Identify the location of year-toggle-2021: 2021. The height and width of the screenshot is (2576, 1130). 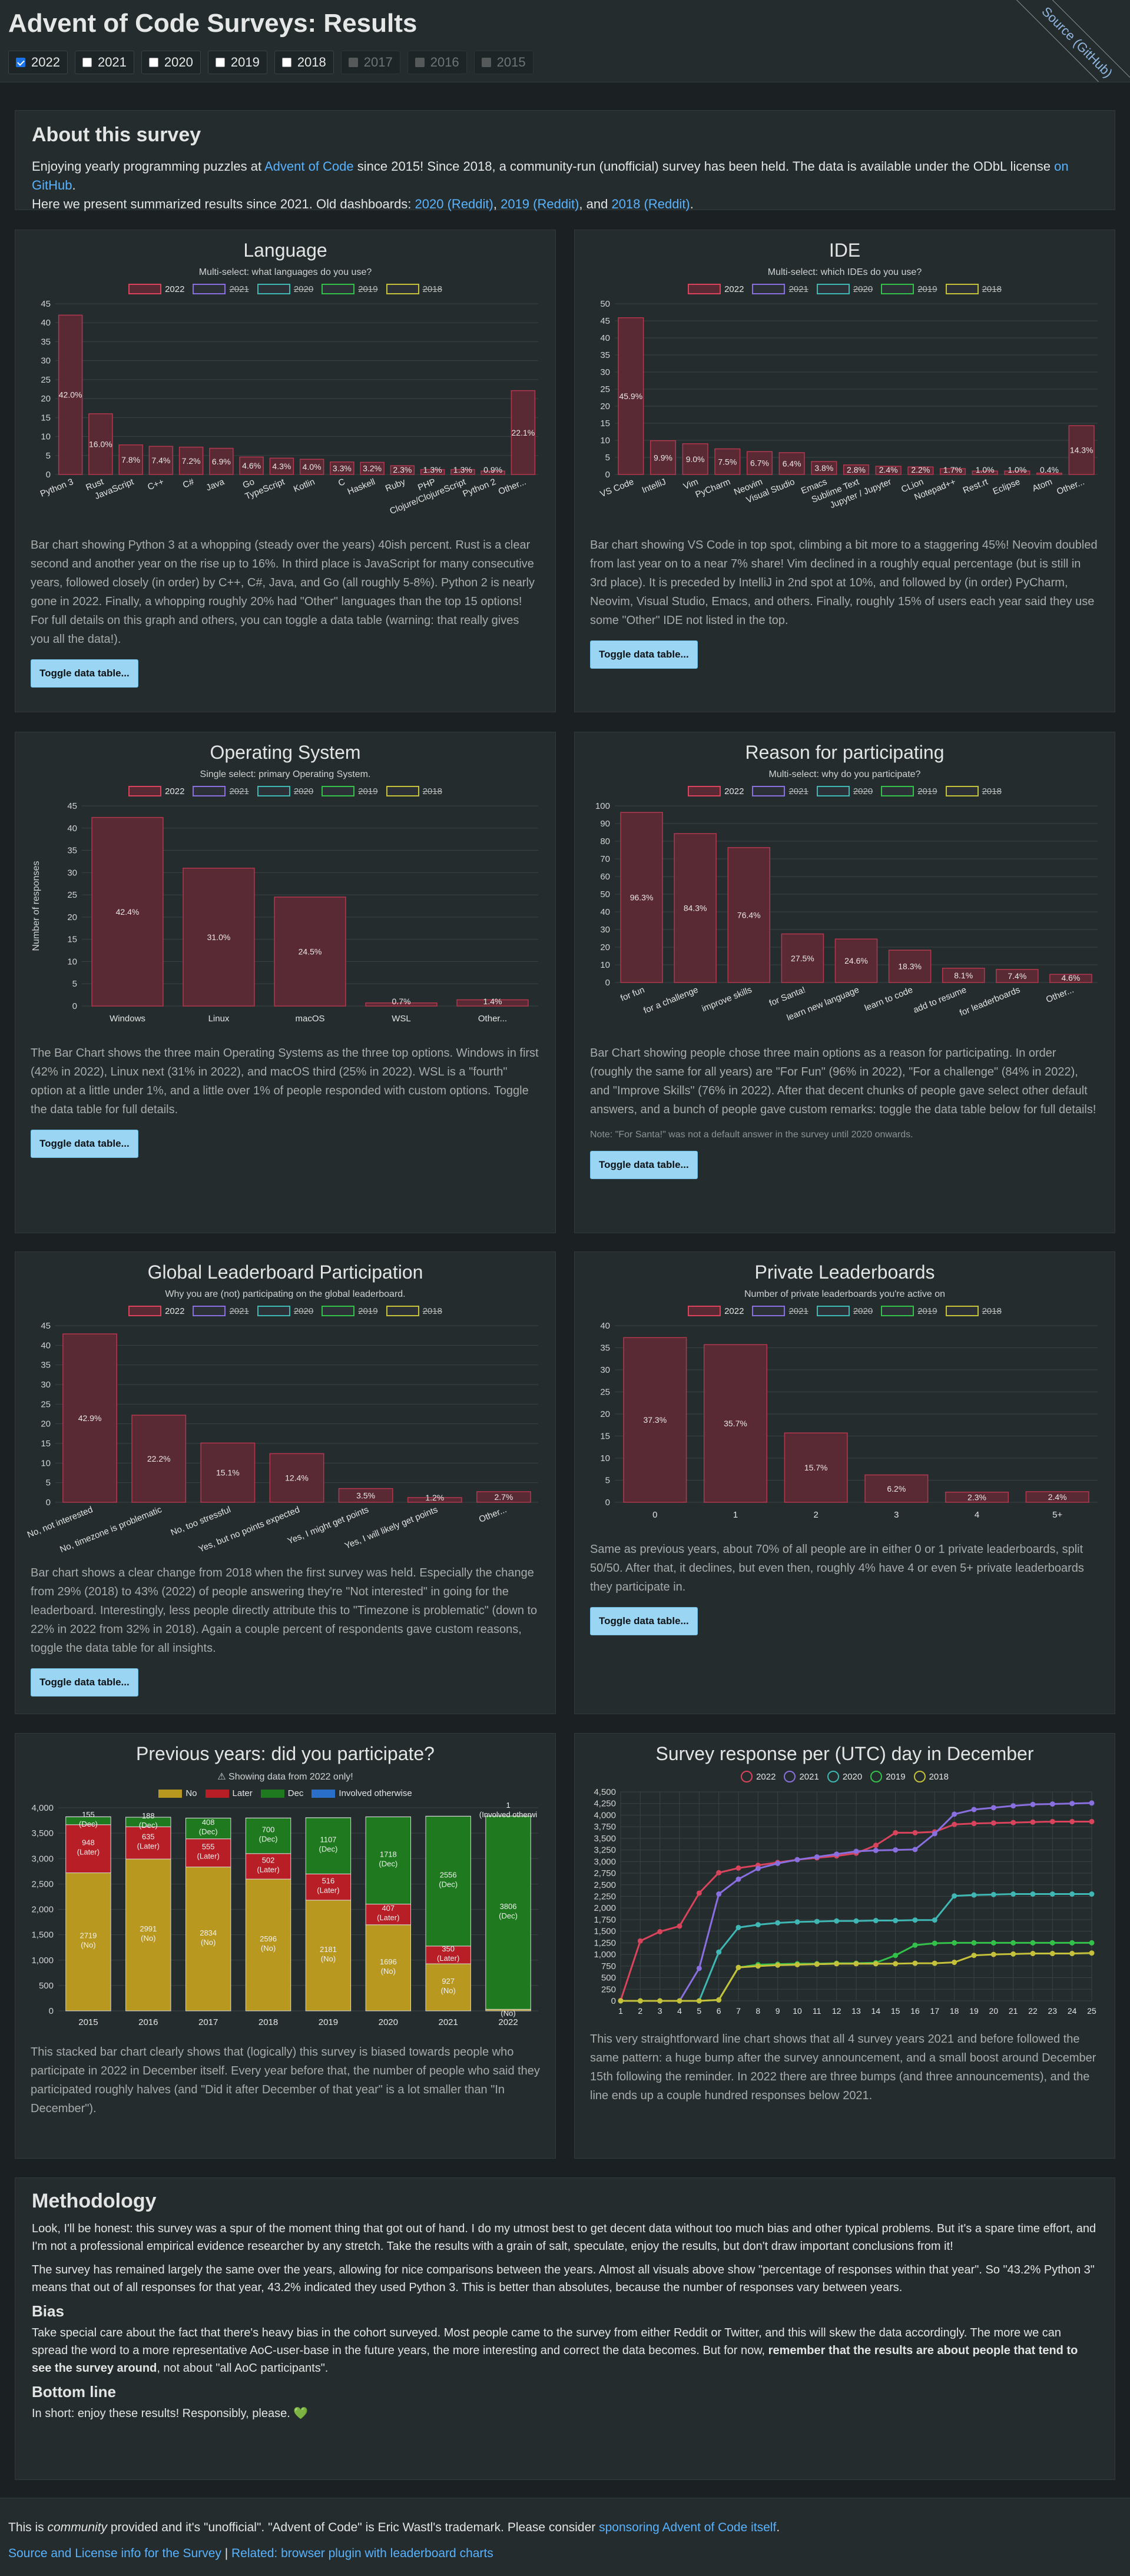
(104, 62).